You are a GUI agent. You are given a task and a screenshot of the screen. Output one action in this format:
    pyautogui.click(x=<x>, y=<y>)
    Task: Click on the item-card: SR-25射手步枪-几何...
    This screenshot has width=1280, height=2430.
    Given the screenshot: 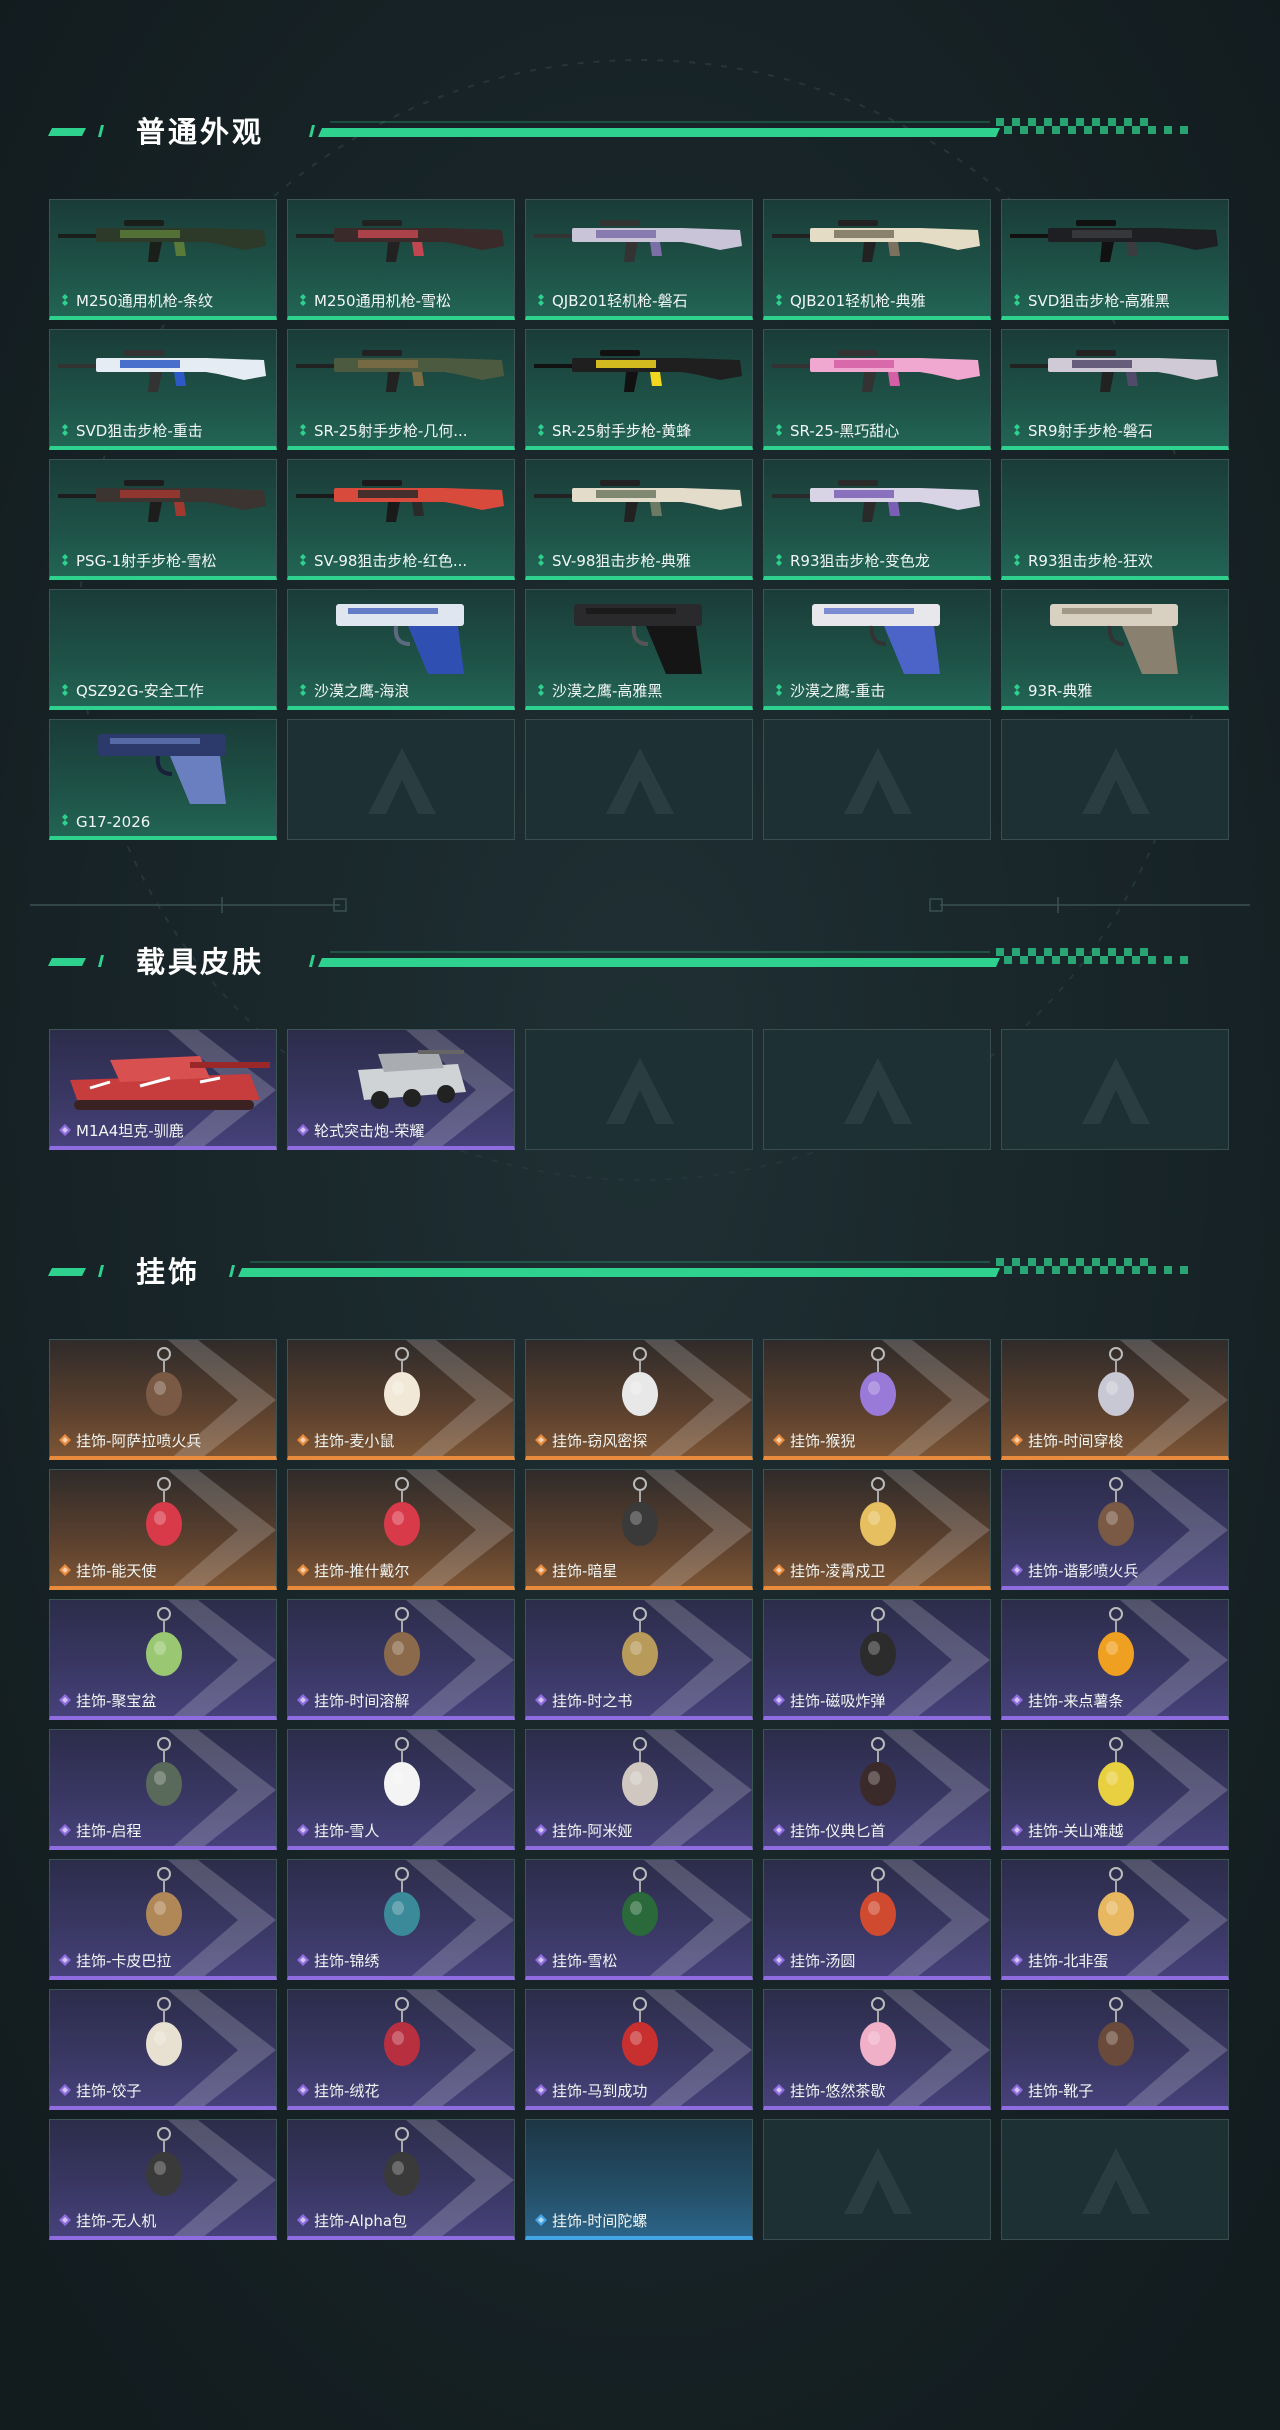 What is the action you would take?
    pyautogui.click(x=401, y=389)
    